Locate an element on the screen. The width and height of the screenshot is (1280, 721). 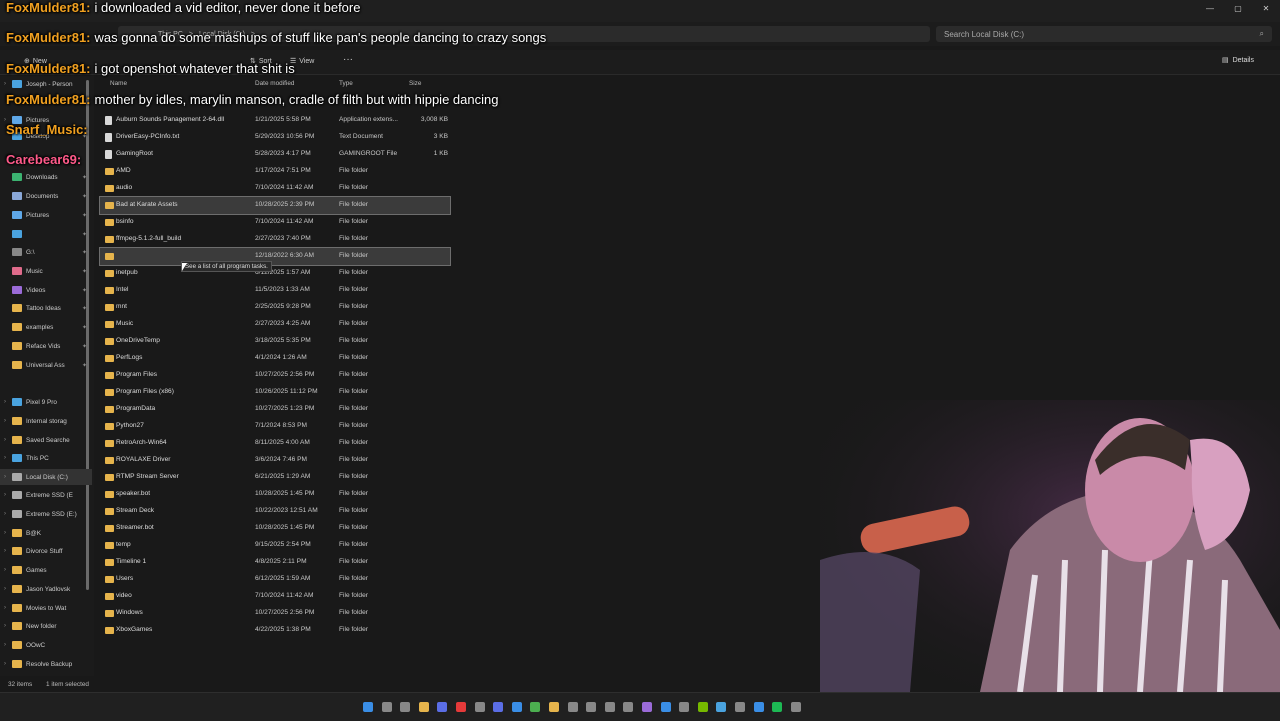
sidebar-item: › Extreme SSD (E is located at coordinates (46, 495).